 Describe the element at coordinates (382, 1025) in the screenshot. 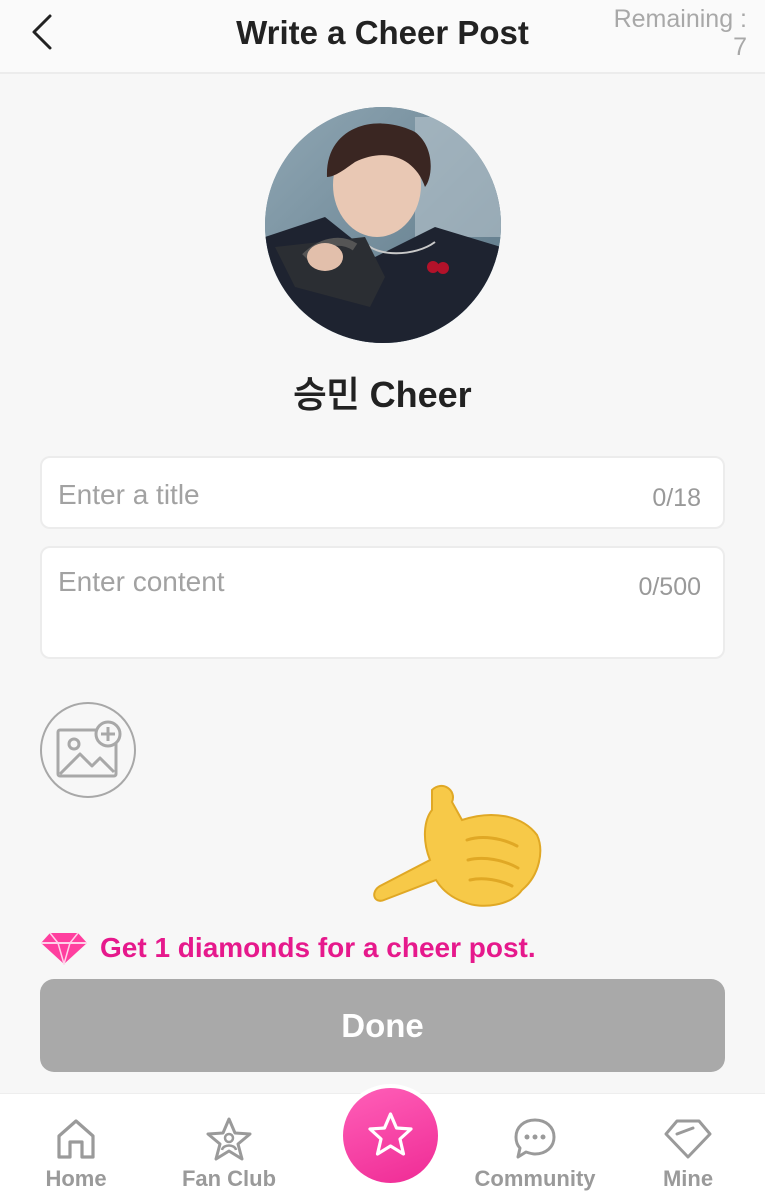

I see `done-button: Done` at that location.